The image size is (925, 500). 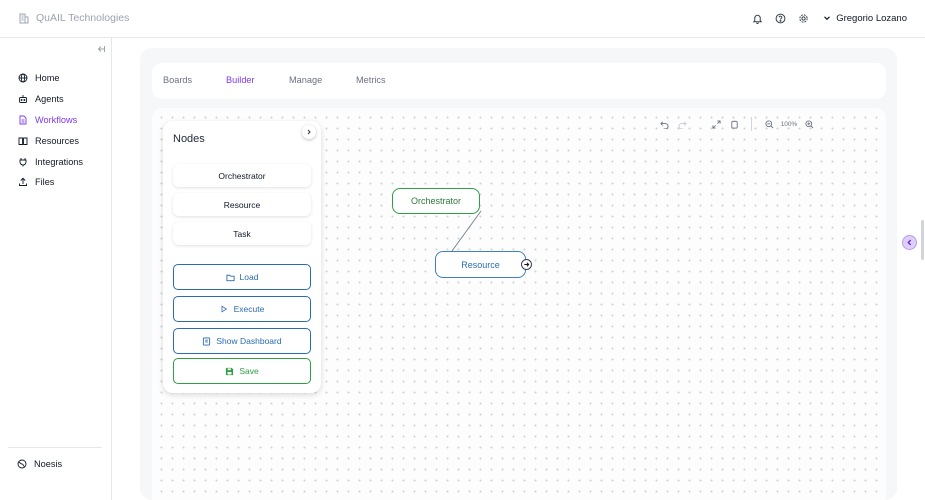 I want to click on brand: QuAIL Technologies, so click(x=73, y=18).